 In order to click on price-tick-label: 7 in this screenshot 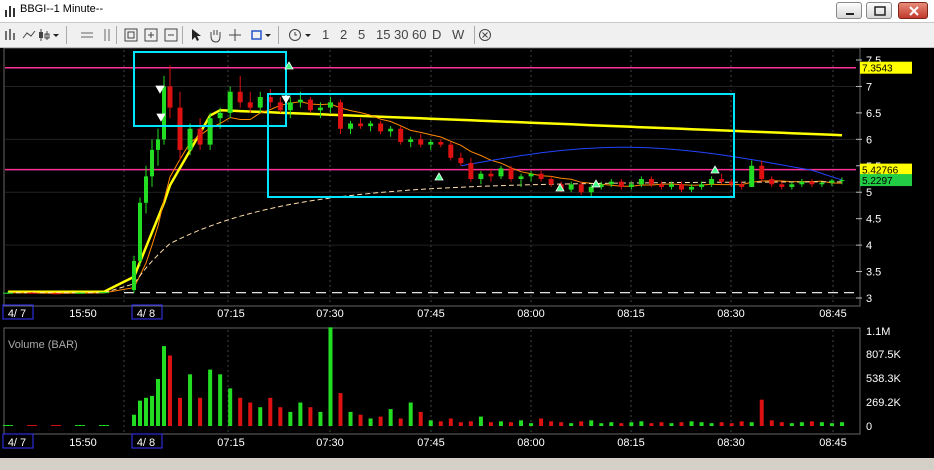, I will do `click(869, 87)`.